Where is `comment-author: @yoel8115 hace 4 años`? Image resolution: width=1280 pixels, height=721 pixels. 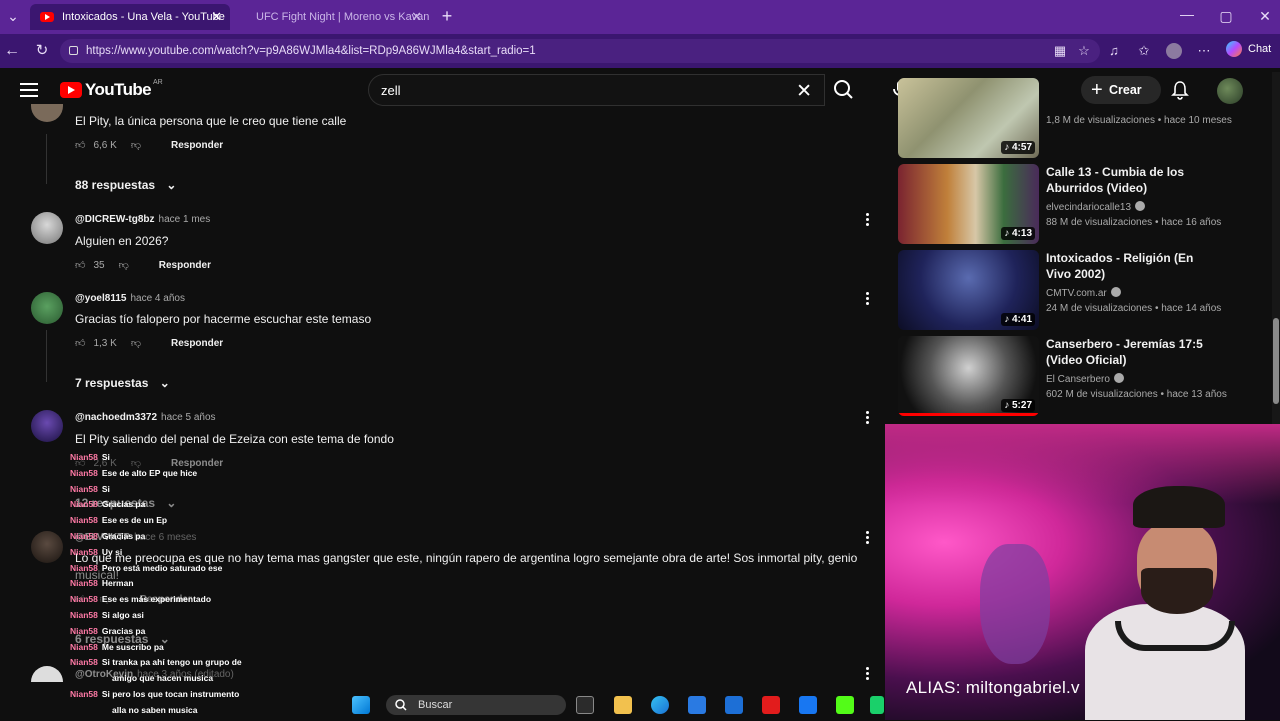
comment-author: @yoel8115 hace 4 años is located at coordinates (130, 298).